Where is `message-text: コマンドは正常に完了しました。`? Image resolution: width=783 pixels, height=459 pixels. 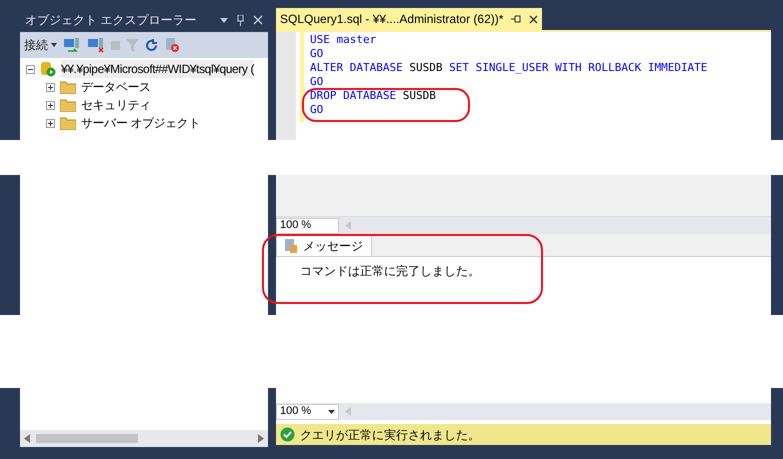
message-text: コマンドは正常に完了しました。 is located at coordinates (390, 271).